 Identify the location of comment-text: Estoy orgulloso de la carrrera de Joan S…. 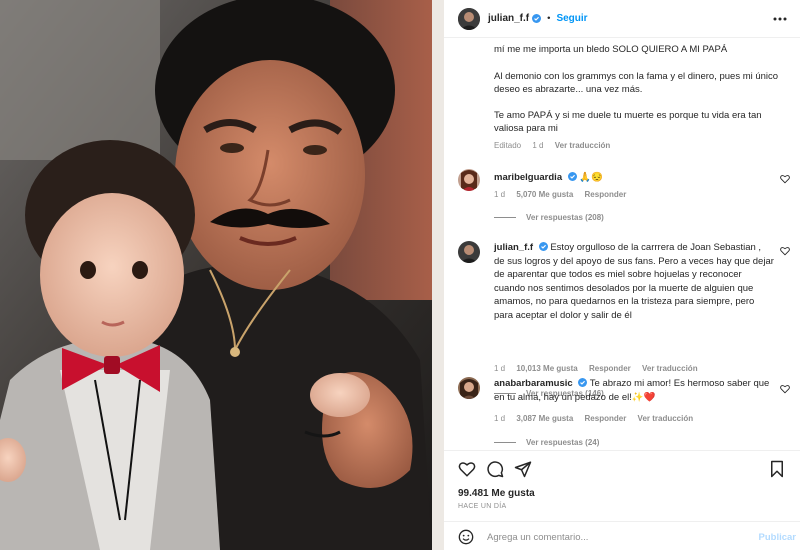
(634, 281).